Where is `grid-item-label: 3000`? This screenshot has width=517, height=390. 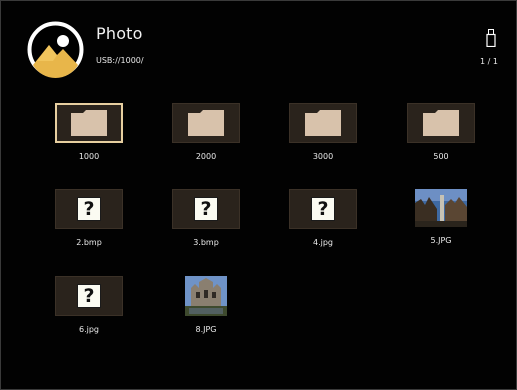
grid-item-label: 3000 is located at coordinates (323, 156).